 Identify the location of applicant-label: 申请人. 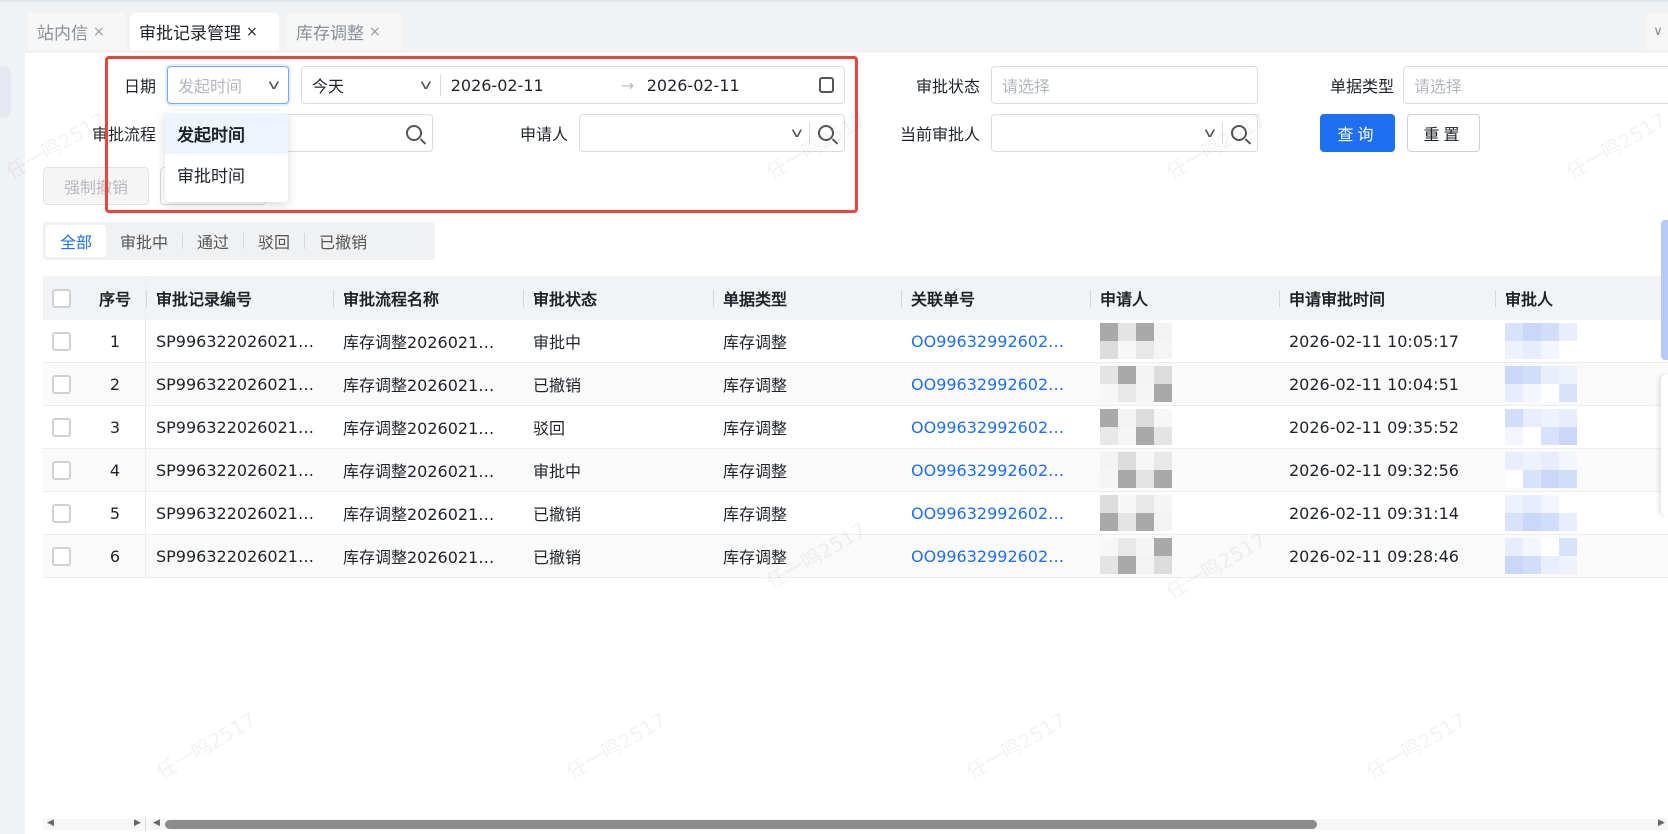
(543, 134).